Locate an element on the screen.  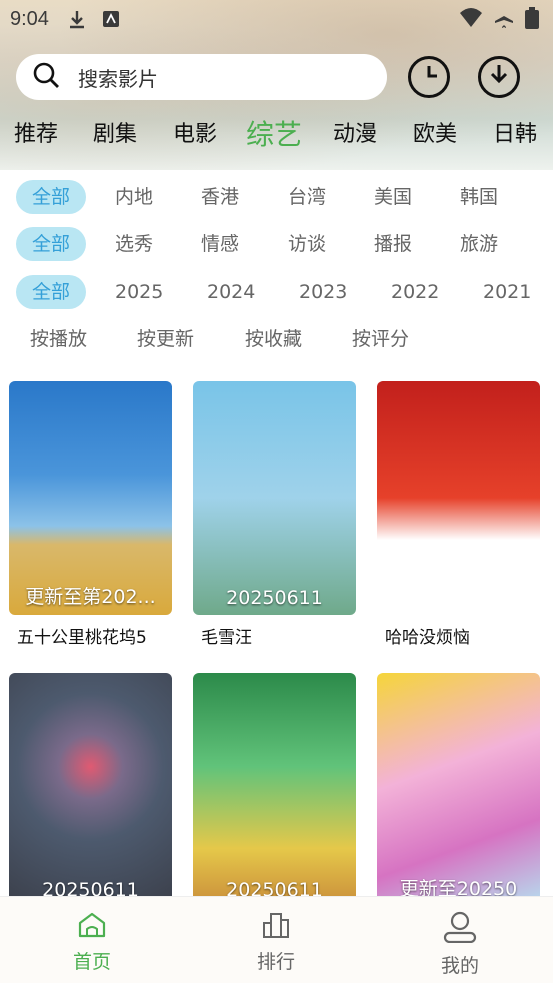
status-time: 9:04 is located at coordinates (29, 18).